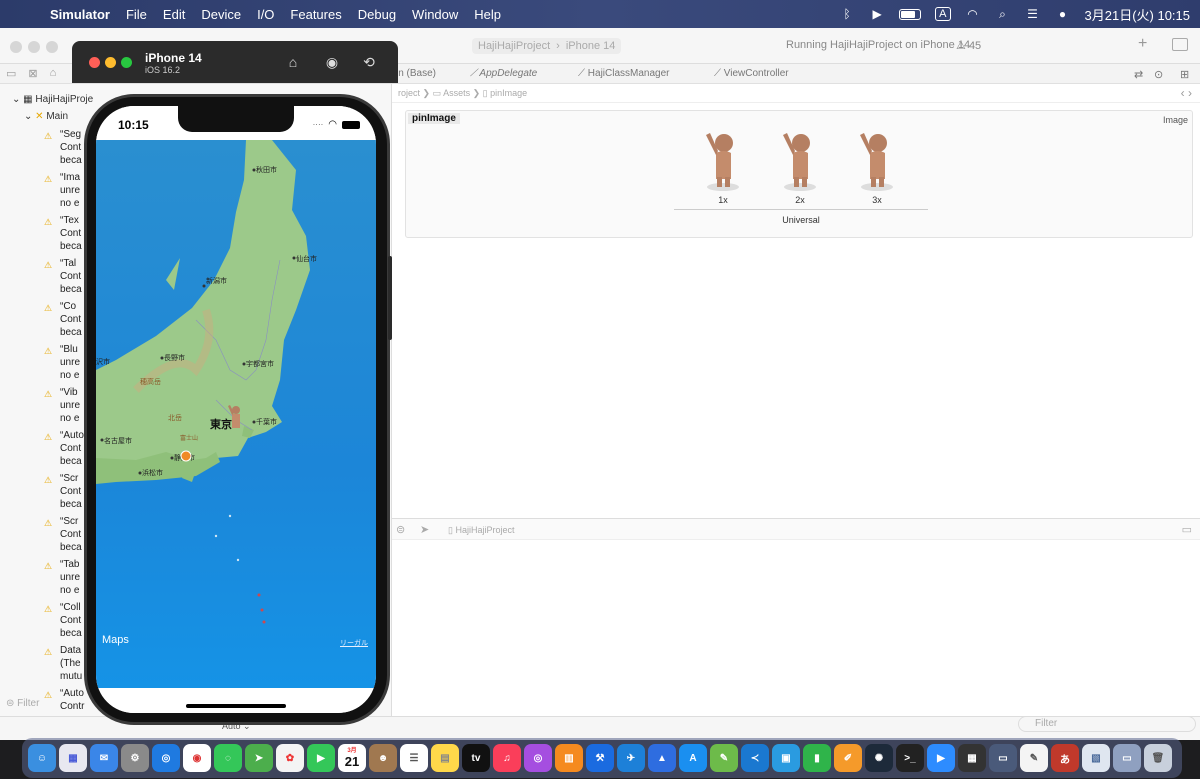 The height and width of the screenshot is (779, 1200). I want to click on textedit-icon: ✎, so click(1034, 758).